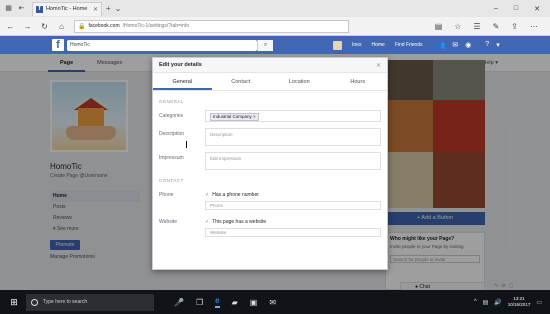  What do you see at coordinates (235, 302) in the screenshot?
I see `file-explorer-icon: ▰` at bounding box center [235, 302].